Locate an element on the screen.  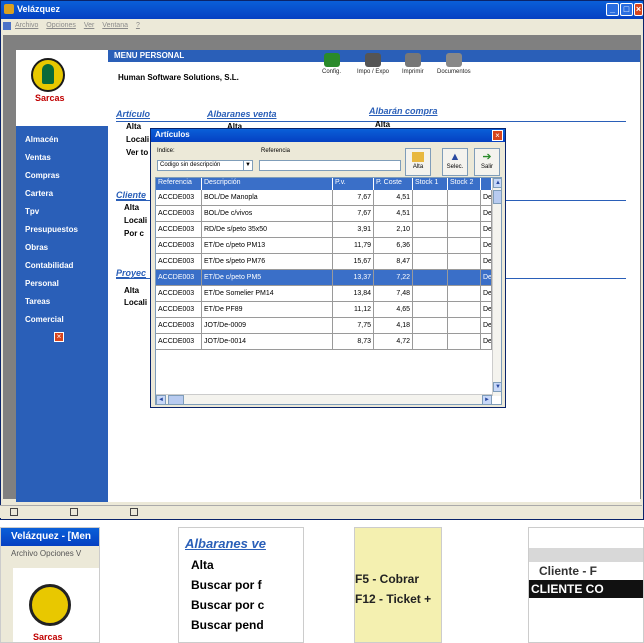
documentos-button: Documentos is located at coordinates (454, 64).